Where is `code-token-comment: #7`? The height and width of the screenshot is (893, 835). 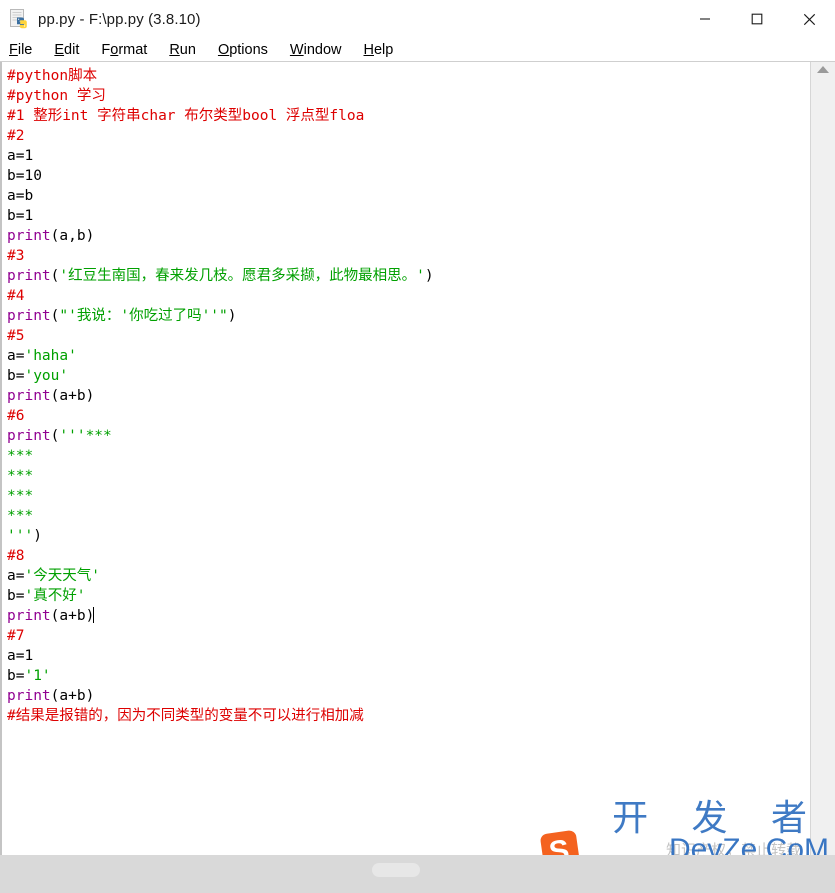
code-token-comment: #7 is located at coordinates (16, 636).